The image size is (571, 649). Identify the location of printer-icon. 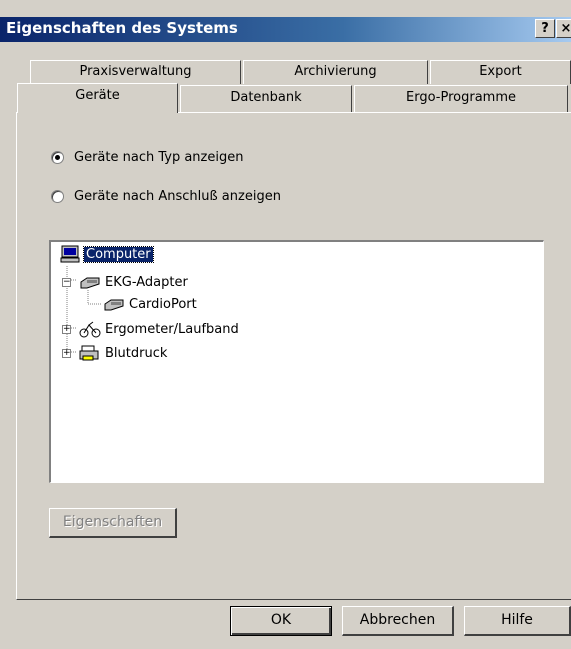
(89, 353).